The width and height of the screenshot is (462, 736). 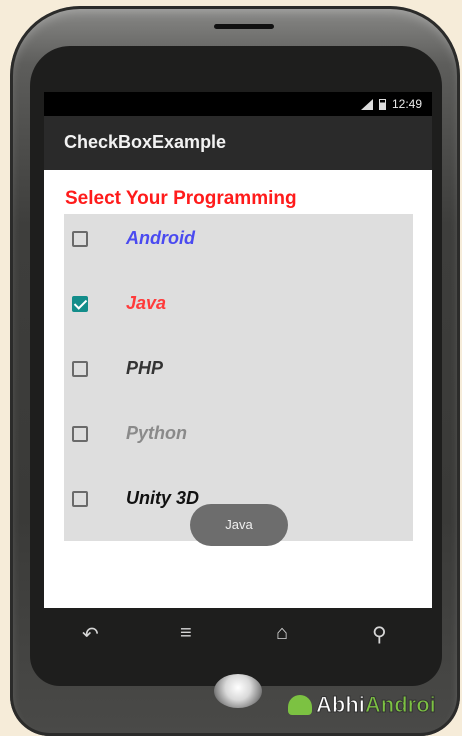 I want to click on checkbox-java, so click(x=80, y=304).